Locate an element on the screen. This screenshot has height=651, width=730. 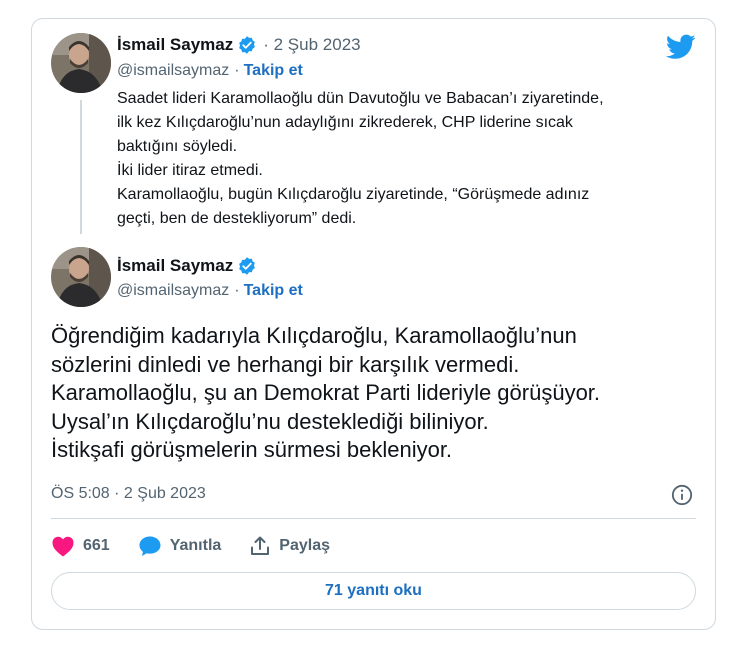
tweet-text-line: geçti, ben de destekliyorum” dedi. is located at coordinates (237, 218).